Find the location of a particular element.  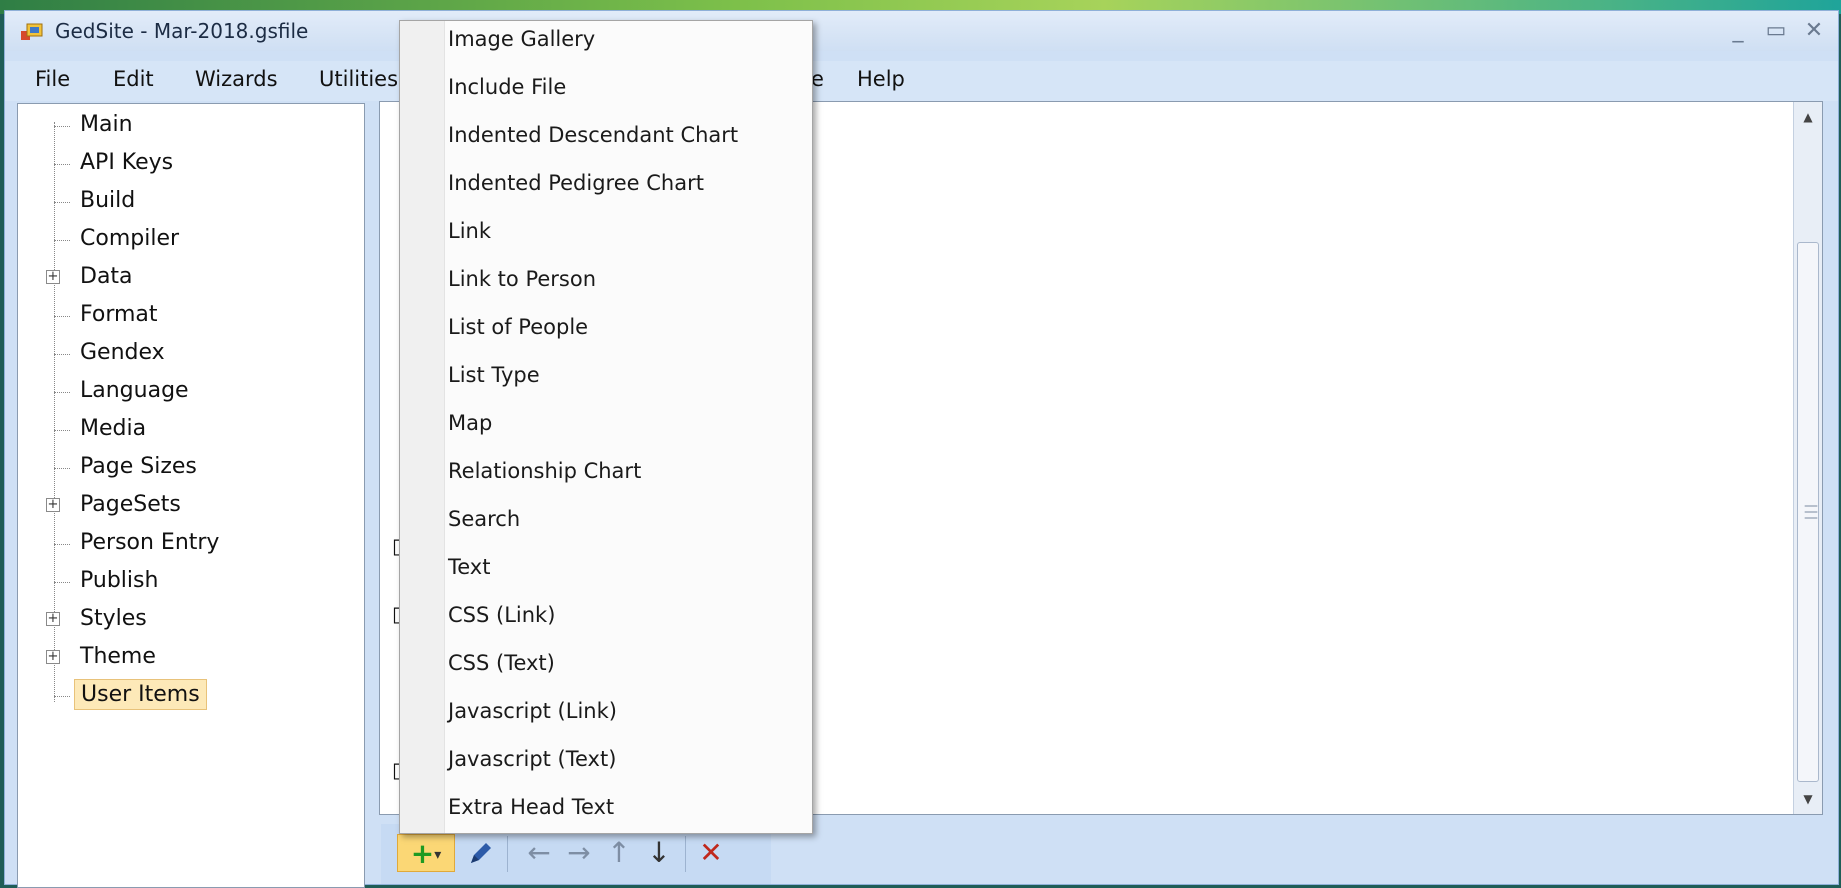

move-down-arrow-icon: ↓ is located at coordinates (659, 853).